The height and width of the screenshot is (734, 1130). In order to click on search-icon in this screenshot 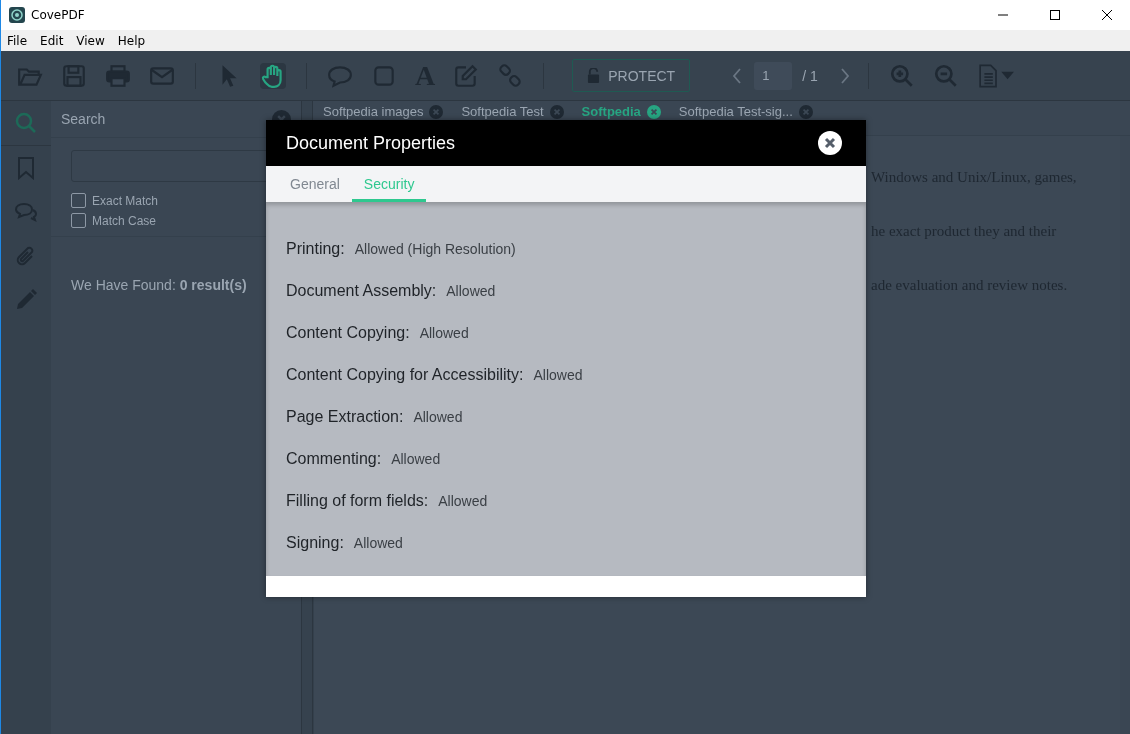, I will do `click(26, 123)`.